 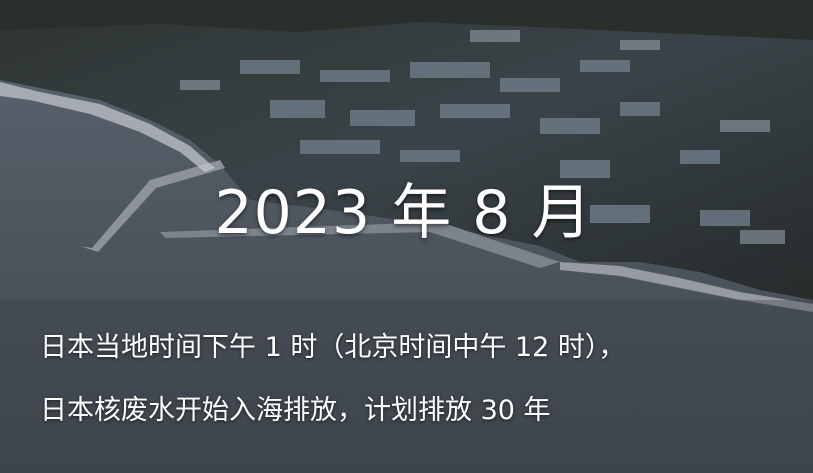 I want to click on caption-line: 日本核废水开始入海排放，计划排放 30 年, so click(x=295, y=410).